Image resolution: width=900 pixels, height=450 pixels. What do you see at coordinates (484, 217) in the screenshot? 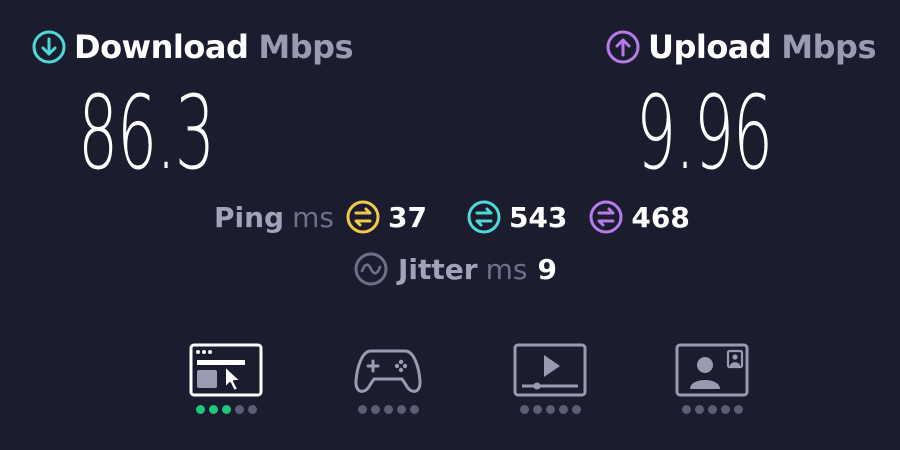
I see `download-latency-icon` at bounding box center [484, 217].